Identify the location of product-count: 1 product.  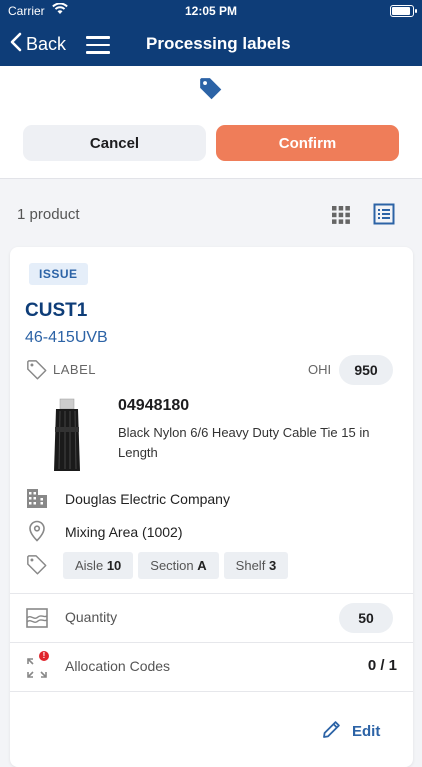
(48, 214).